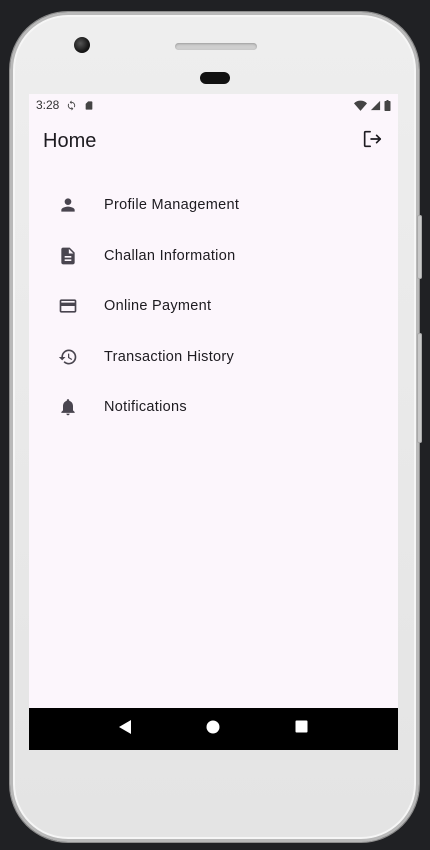 The width and height of the screenshot is (430, 850). Describe the element at coordinates (360, 105) in the screenshot. I see `wifi-icon` at that location.